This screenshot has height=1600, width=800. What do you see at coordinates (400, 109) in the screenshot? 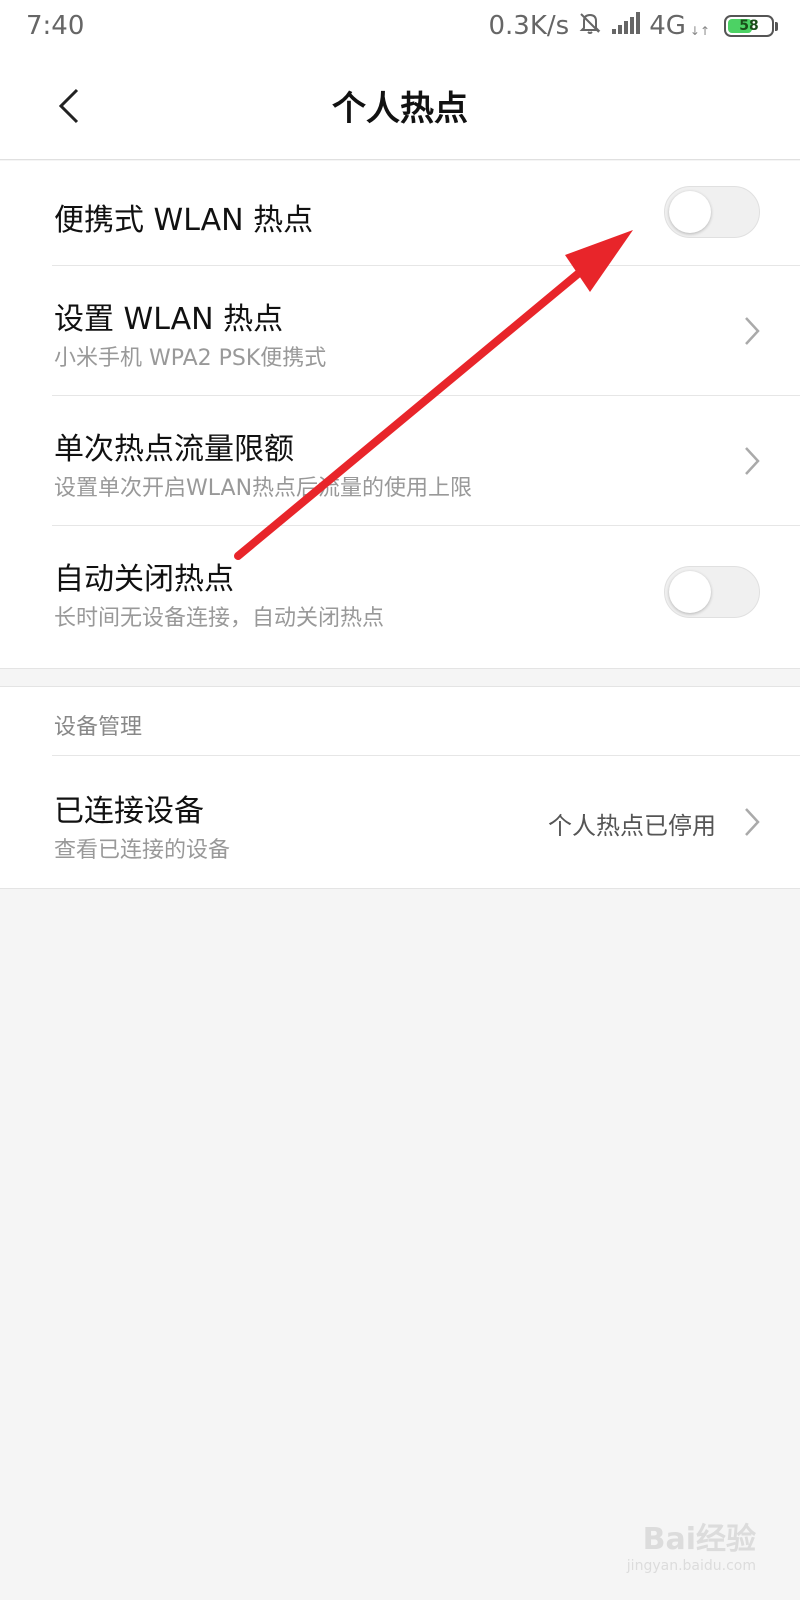
I see `page-title: 个人热点` at bounding box center [400, 109].